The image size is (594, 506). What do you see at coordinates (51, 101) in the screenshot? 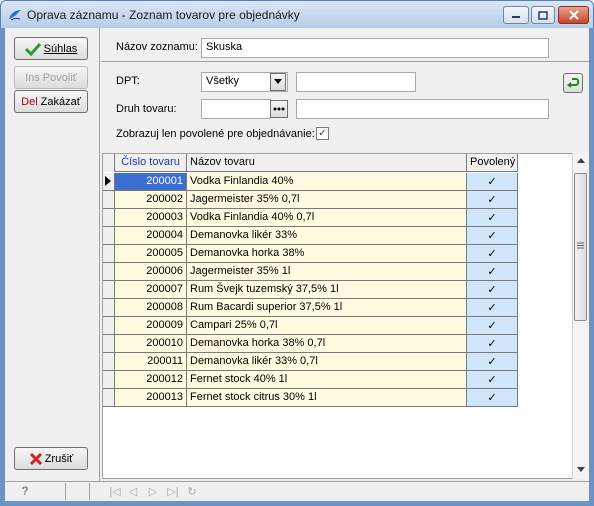
I see `deny-button: Del Zakázať` at bounding box center [51, 101].